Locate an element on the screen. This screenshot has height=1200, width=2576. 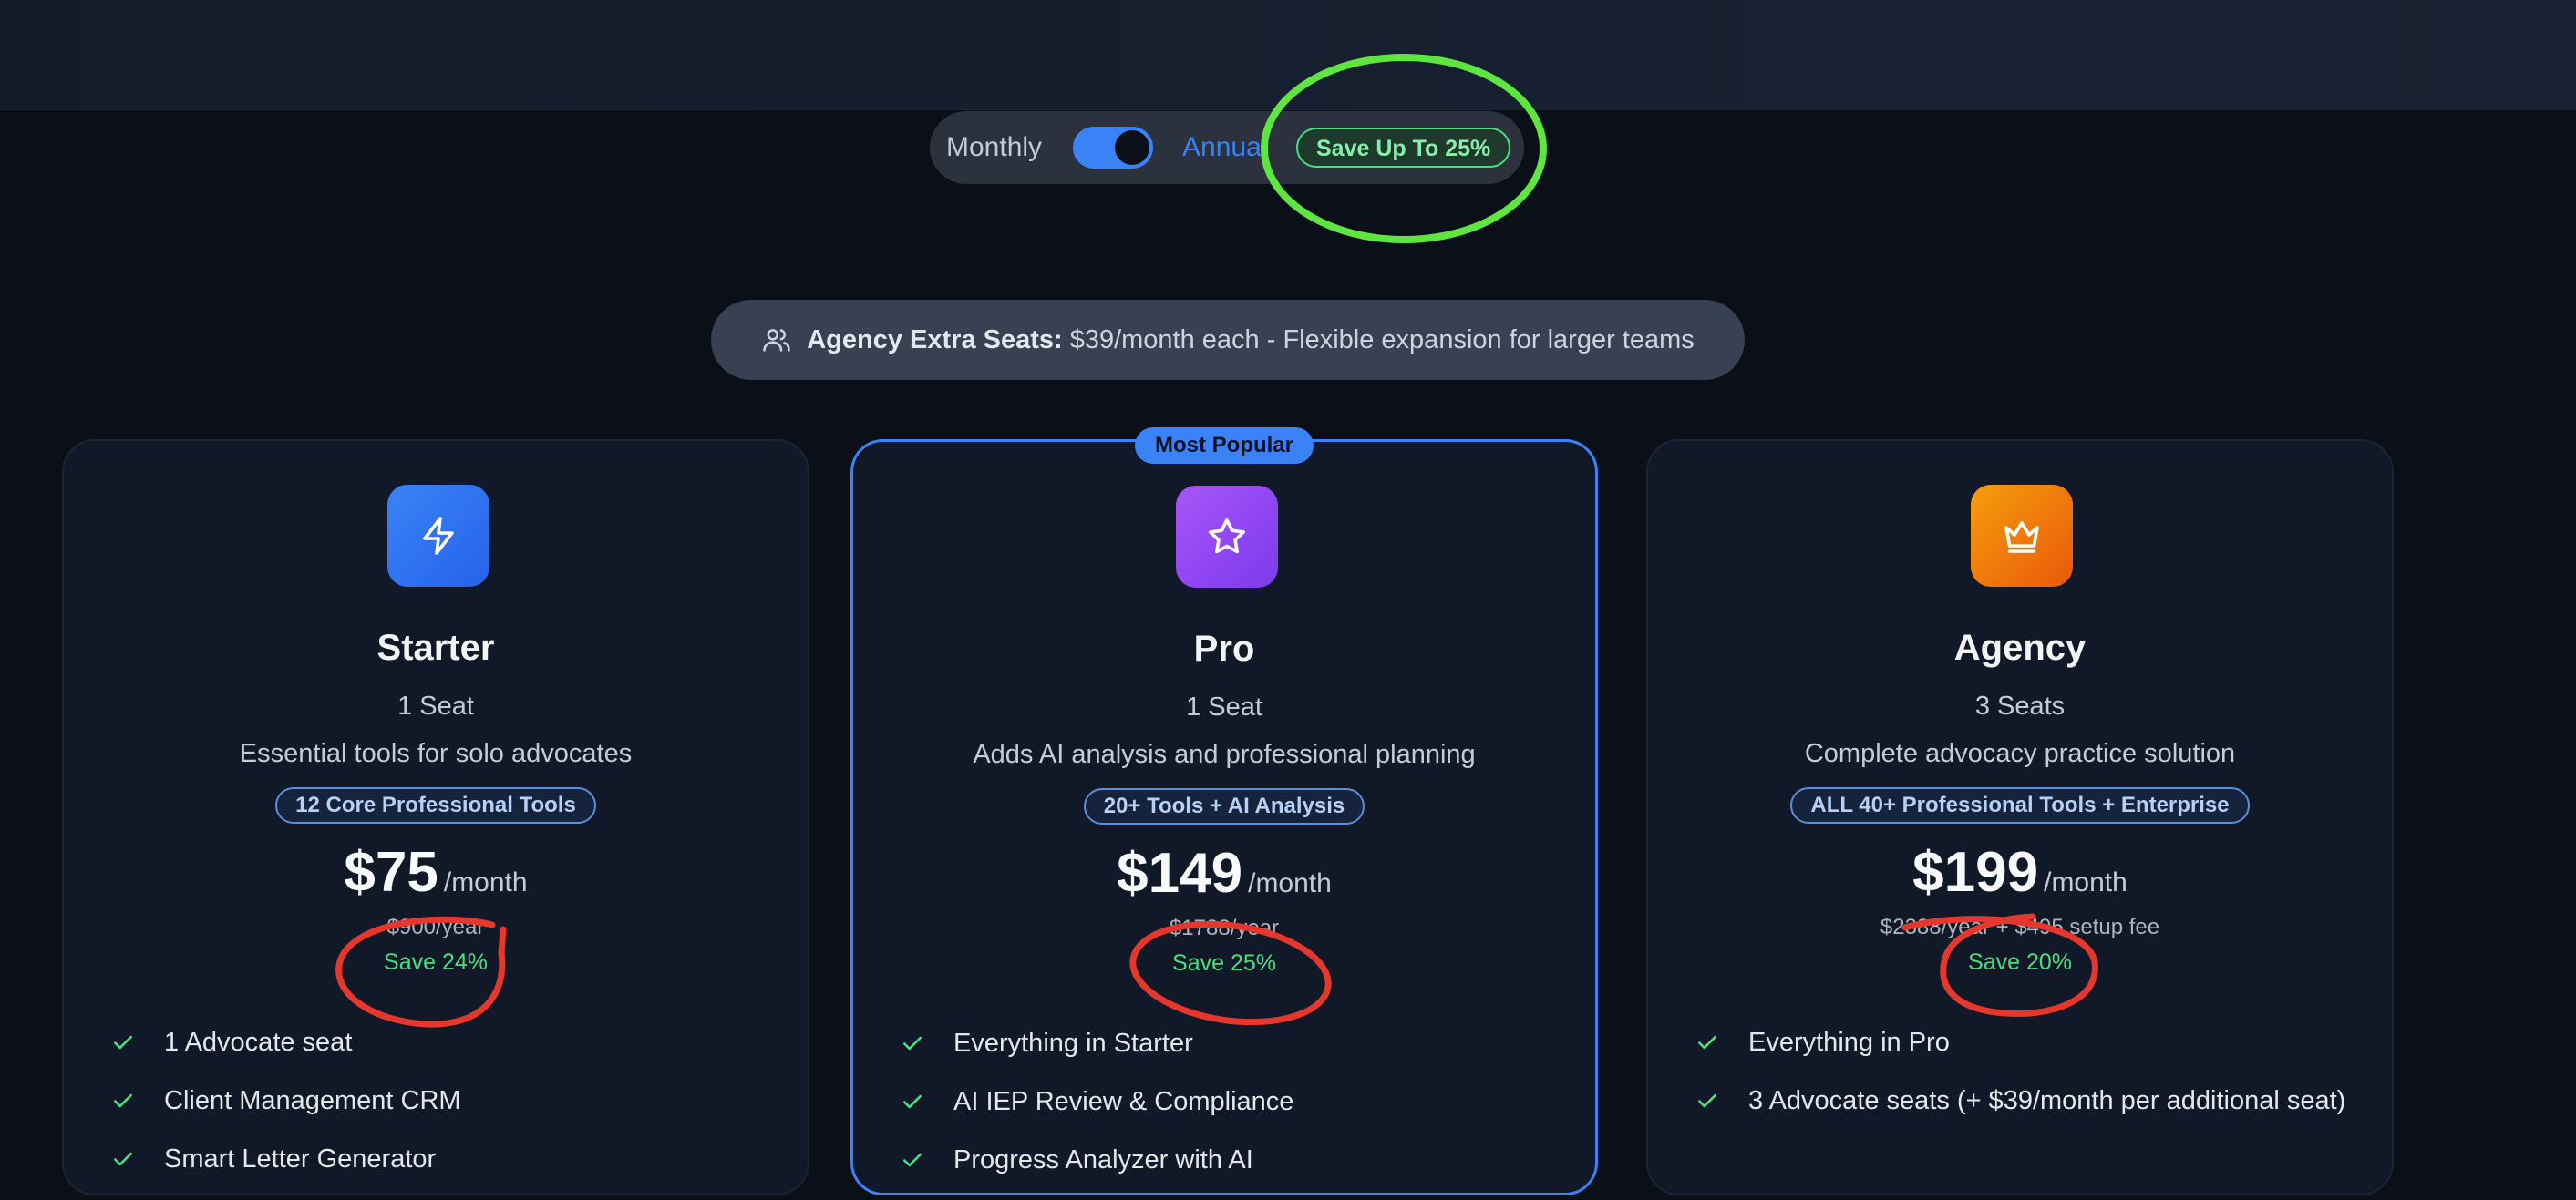
price: $149/month is located at coordinates (1224, 873).